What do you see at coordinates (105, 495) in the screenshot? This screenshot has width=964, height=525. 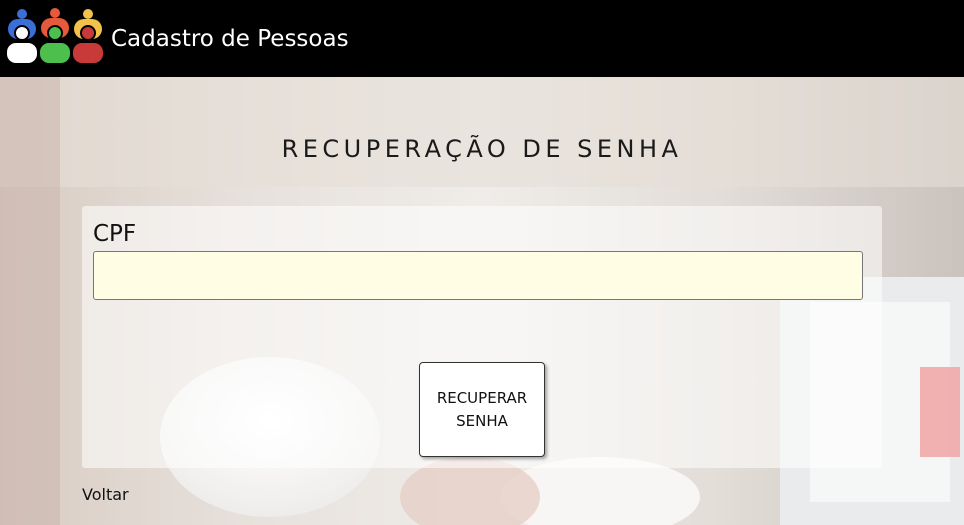 I see `back-link: Voltar` at bounding box center [105, 495].